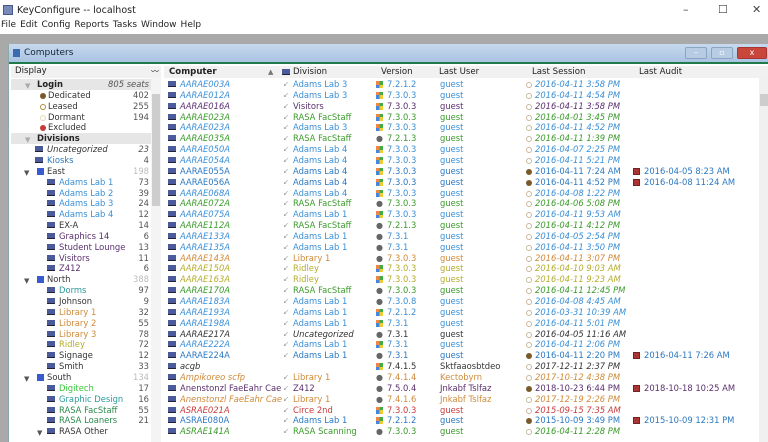 This screenshot has height=442, width=768. Describe the element at coordinates (81, 84) in the screenshot. I see `tree-item: ▼ Login 805 seats` at that location.